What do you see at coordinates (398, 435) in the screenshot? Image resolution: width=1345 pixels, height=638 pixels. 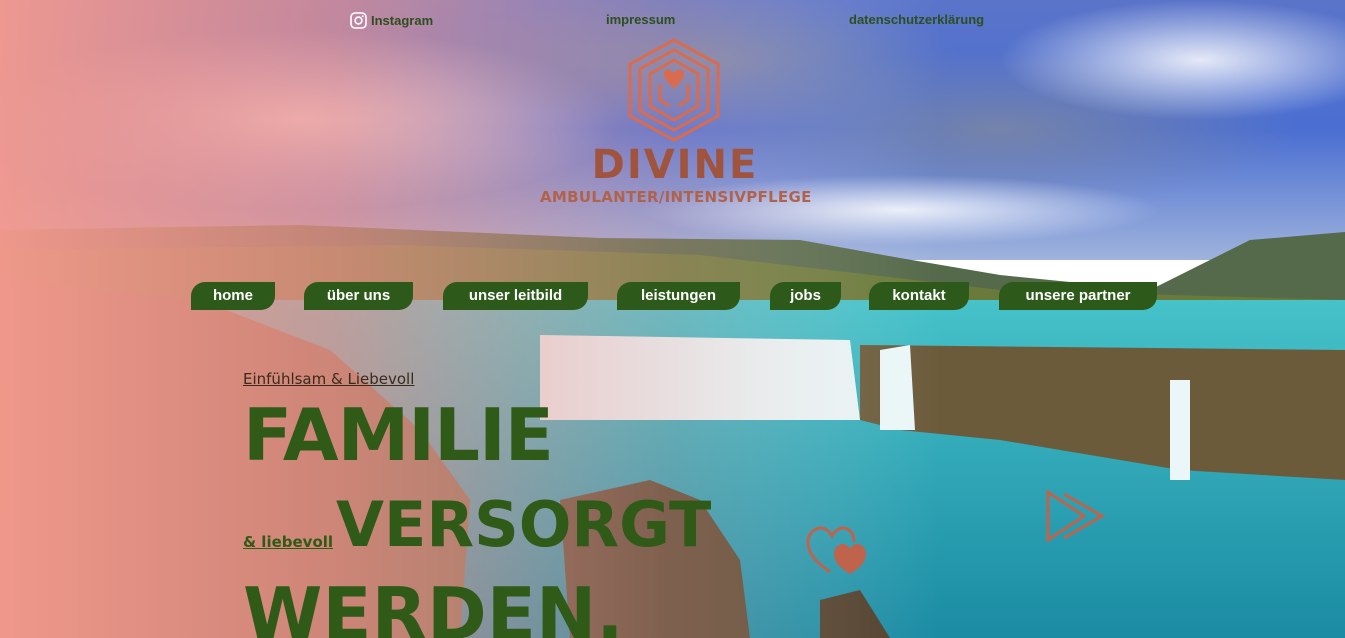 I see `hero-headline-line1: FAMILIE` at bounding box center [398, 435].